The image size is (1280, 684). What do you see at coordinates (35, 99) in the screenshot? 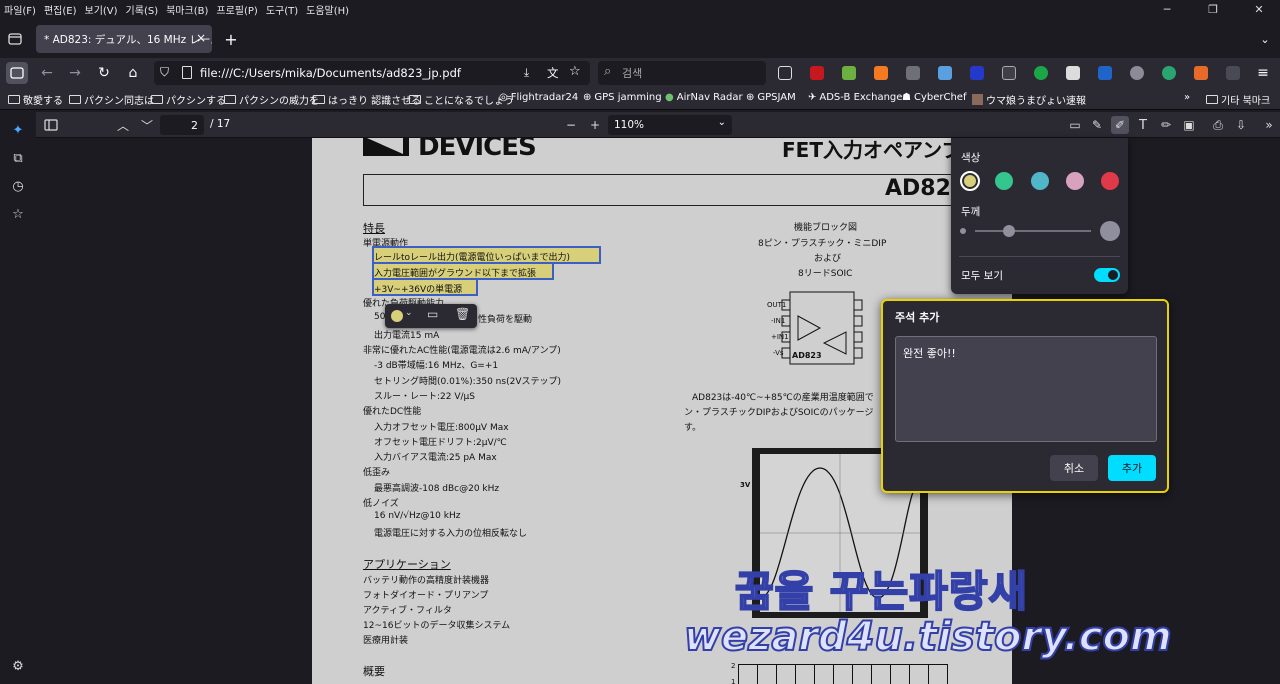
I see `bookmark-folder: 敬愛する` at bounding box center [35, 99].